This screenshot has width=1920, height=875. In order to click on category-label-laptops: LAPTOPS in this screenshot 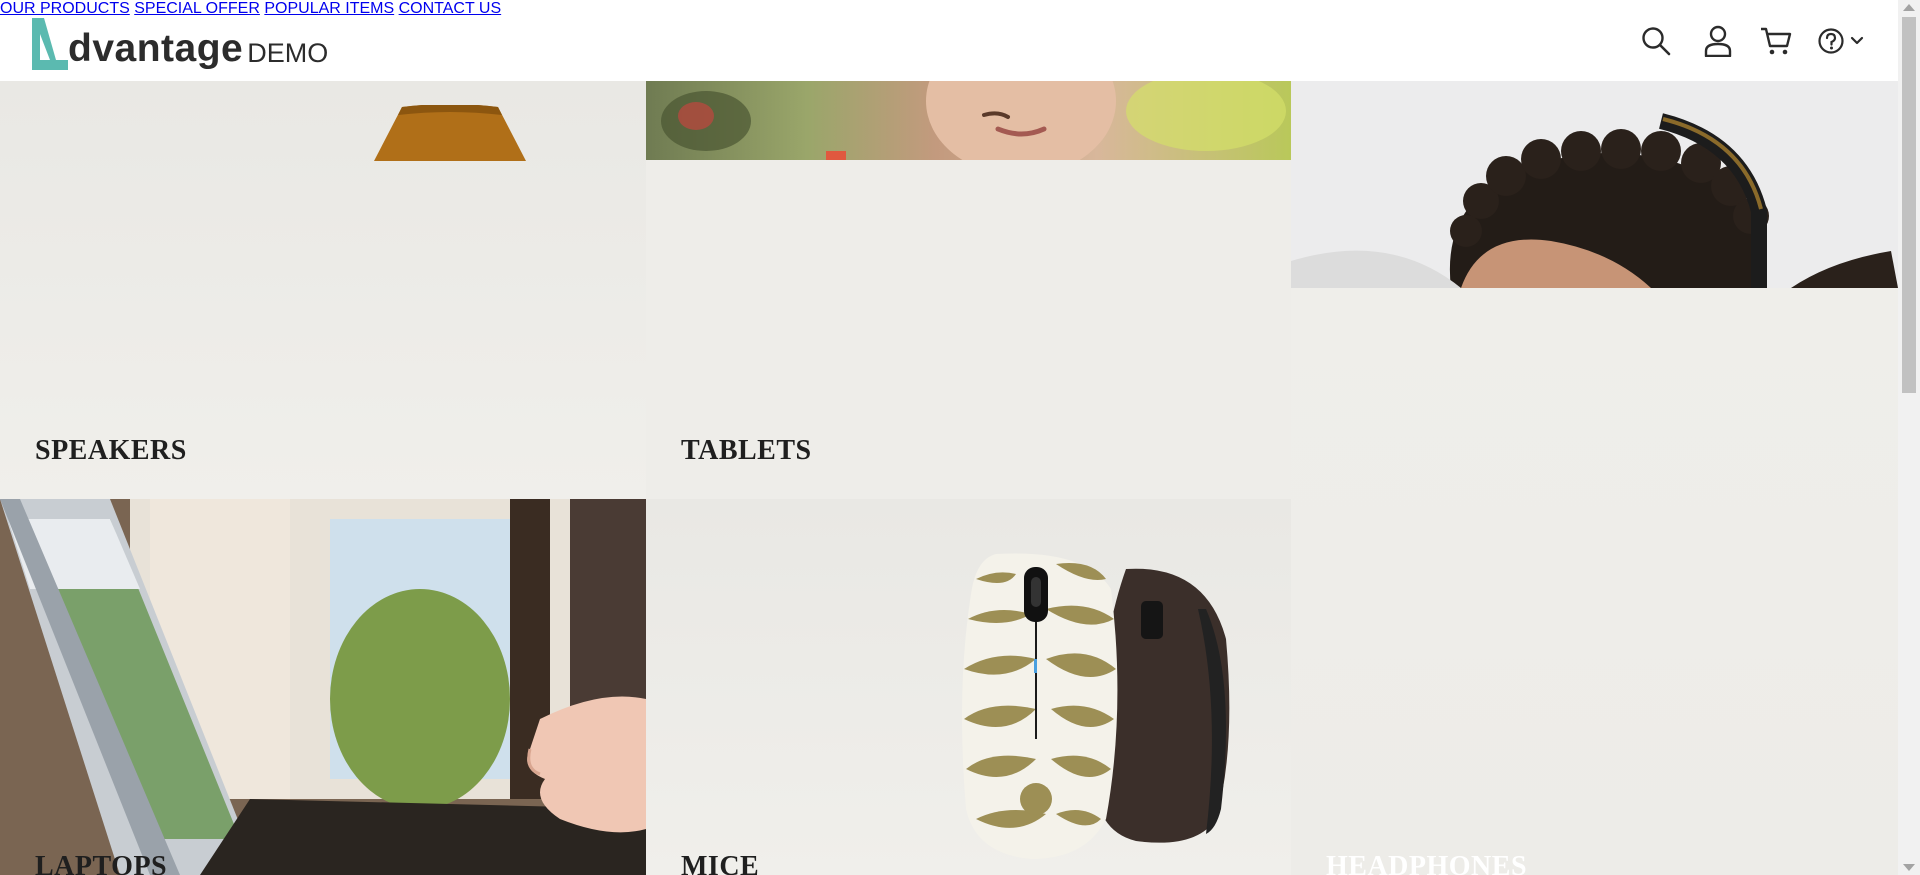, I will do `click(101, 863)`.